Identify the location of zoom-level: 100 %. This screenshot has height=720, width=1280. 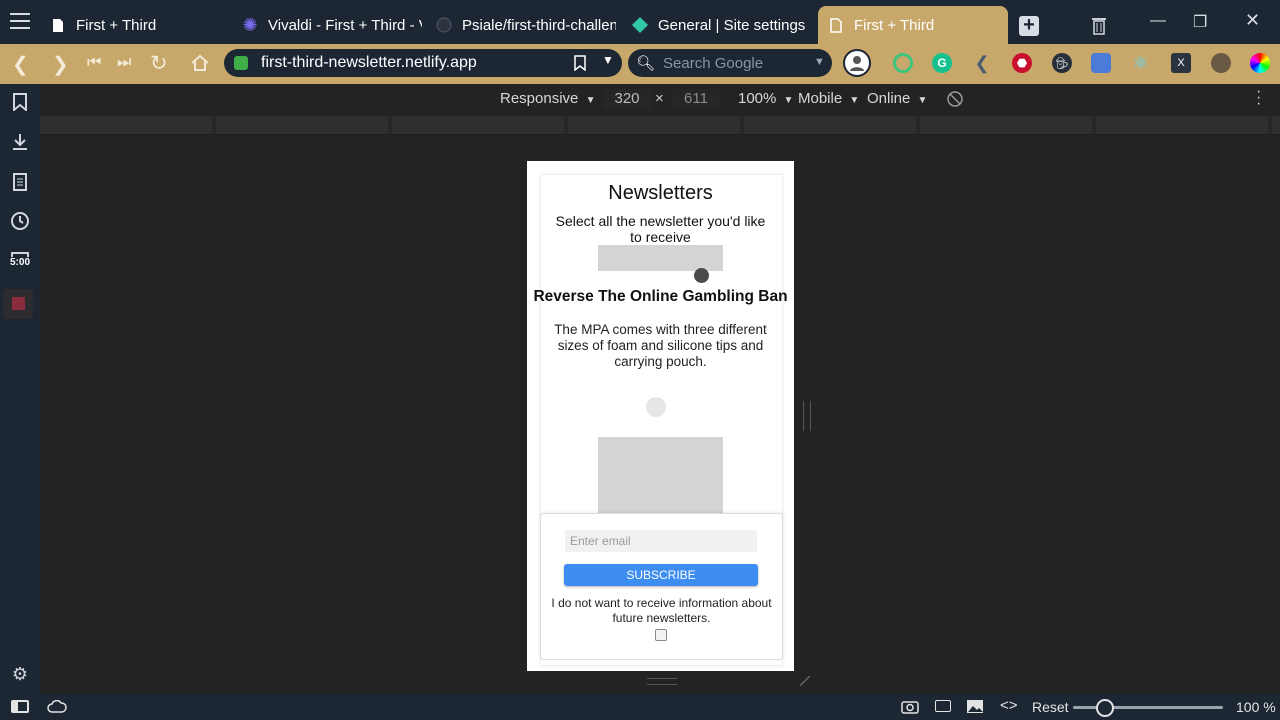
(1256, 707).